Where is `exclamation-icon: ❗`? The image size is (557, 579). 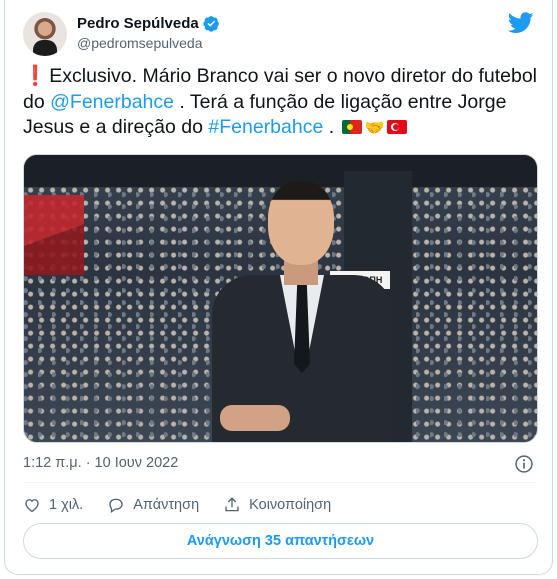
exclamation-icon: ❗ is located at coordinates (35, 76).